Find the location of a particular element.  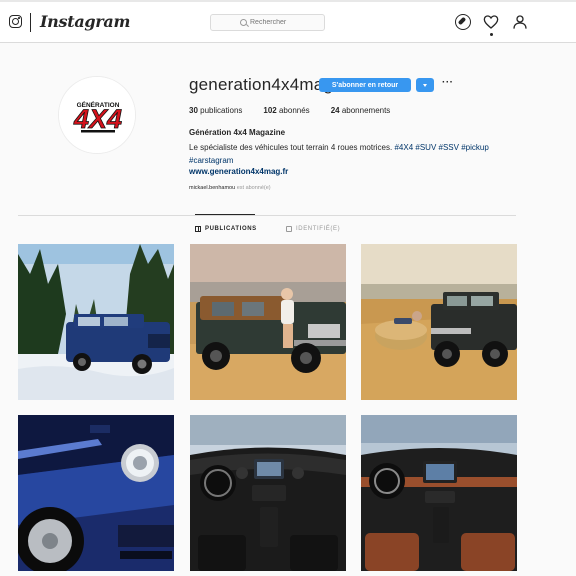

profile-username: generation4x4mag is located at coordinates (261, 84).